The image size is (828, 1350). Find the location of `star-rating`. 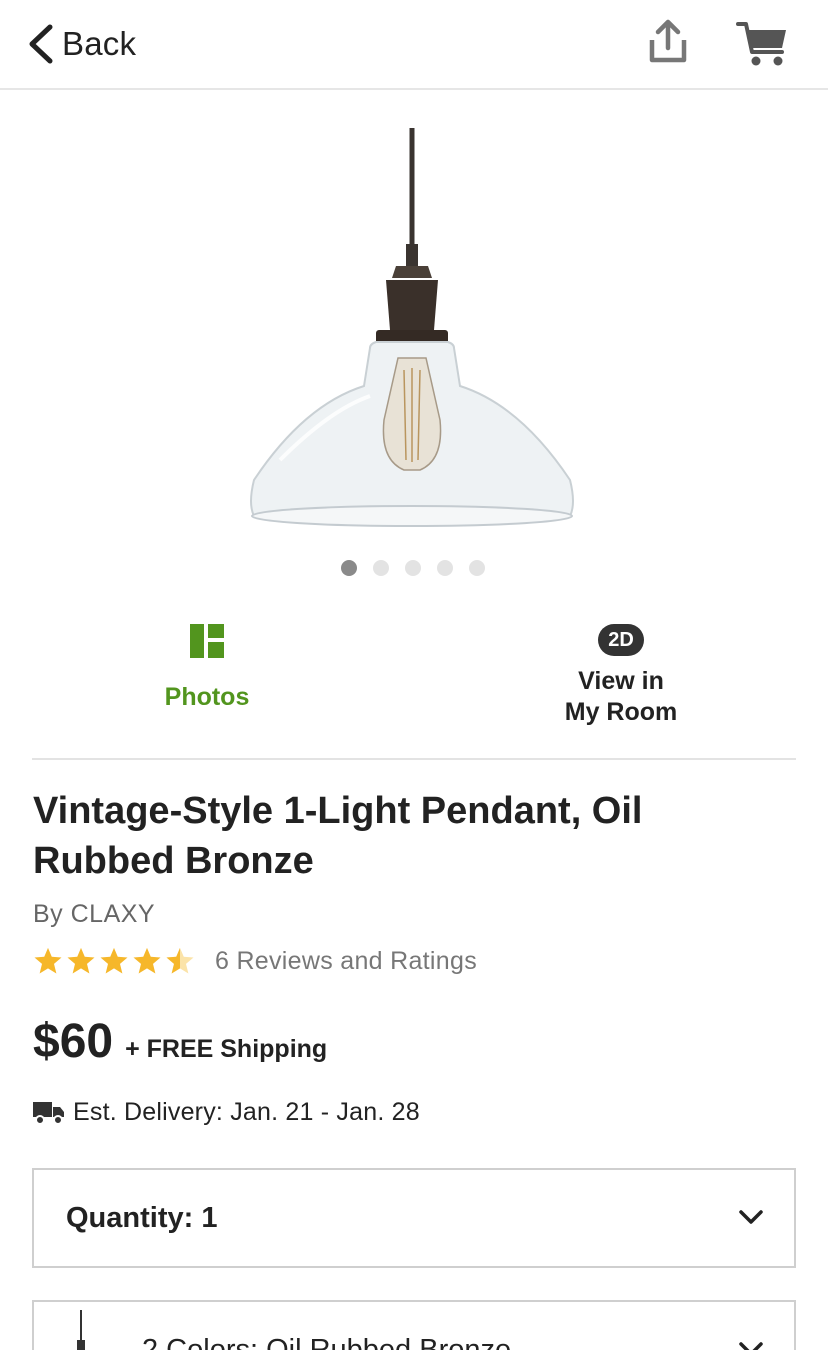

star-rating is located at coordinates (114, 961).